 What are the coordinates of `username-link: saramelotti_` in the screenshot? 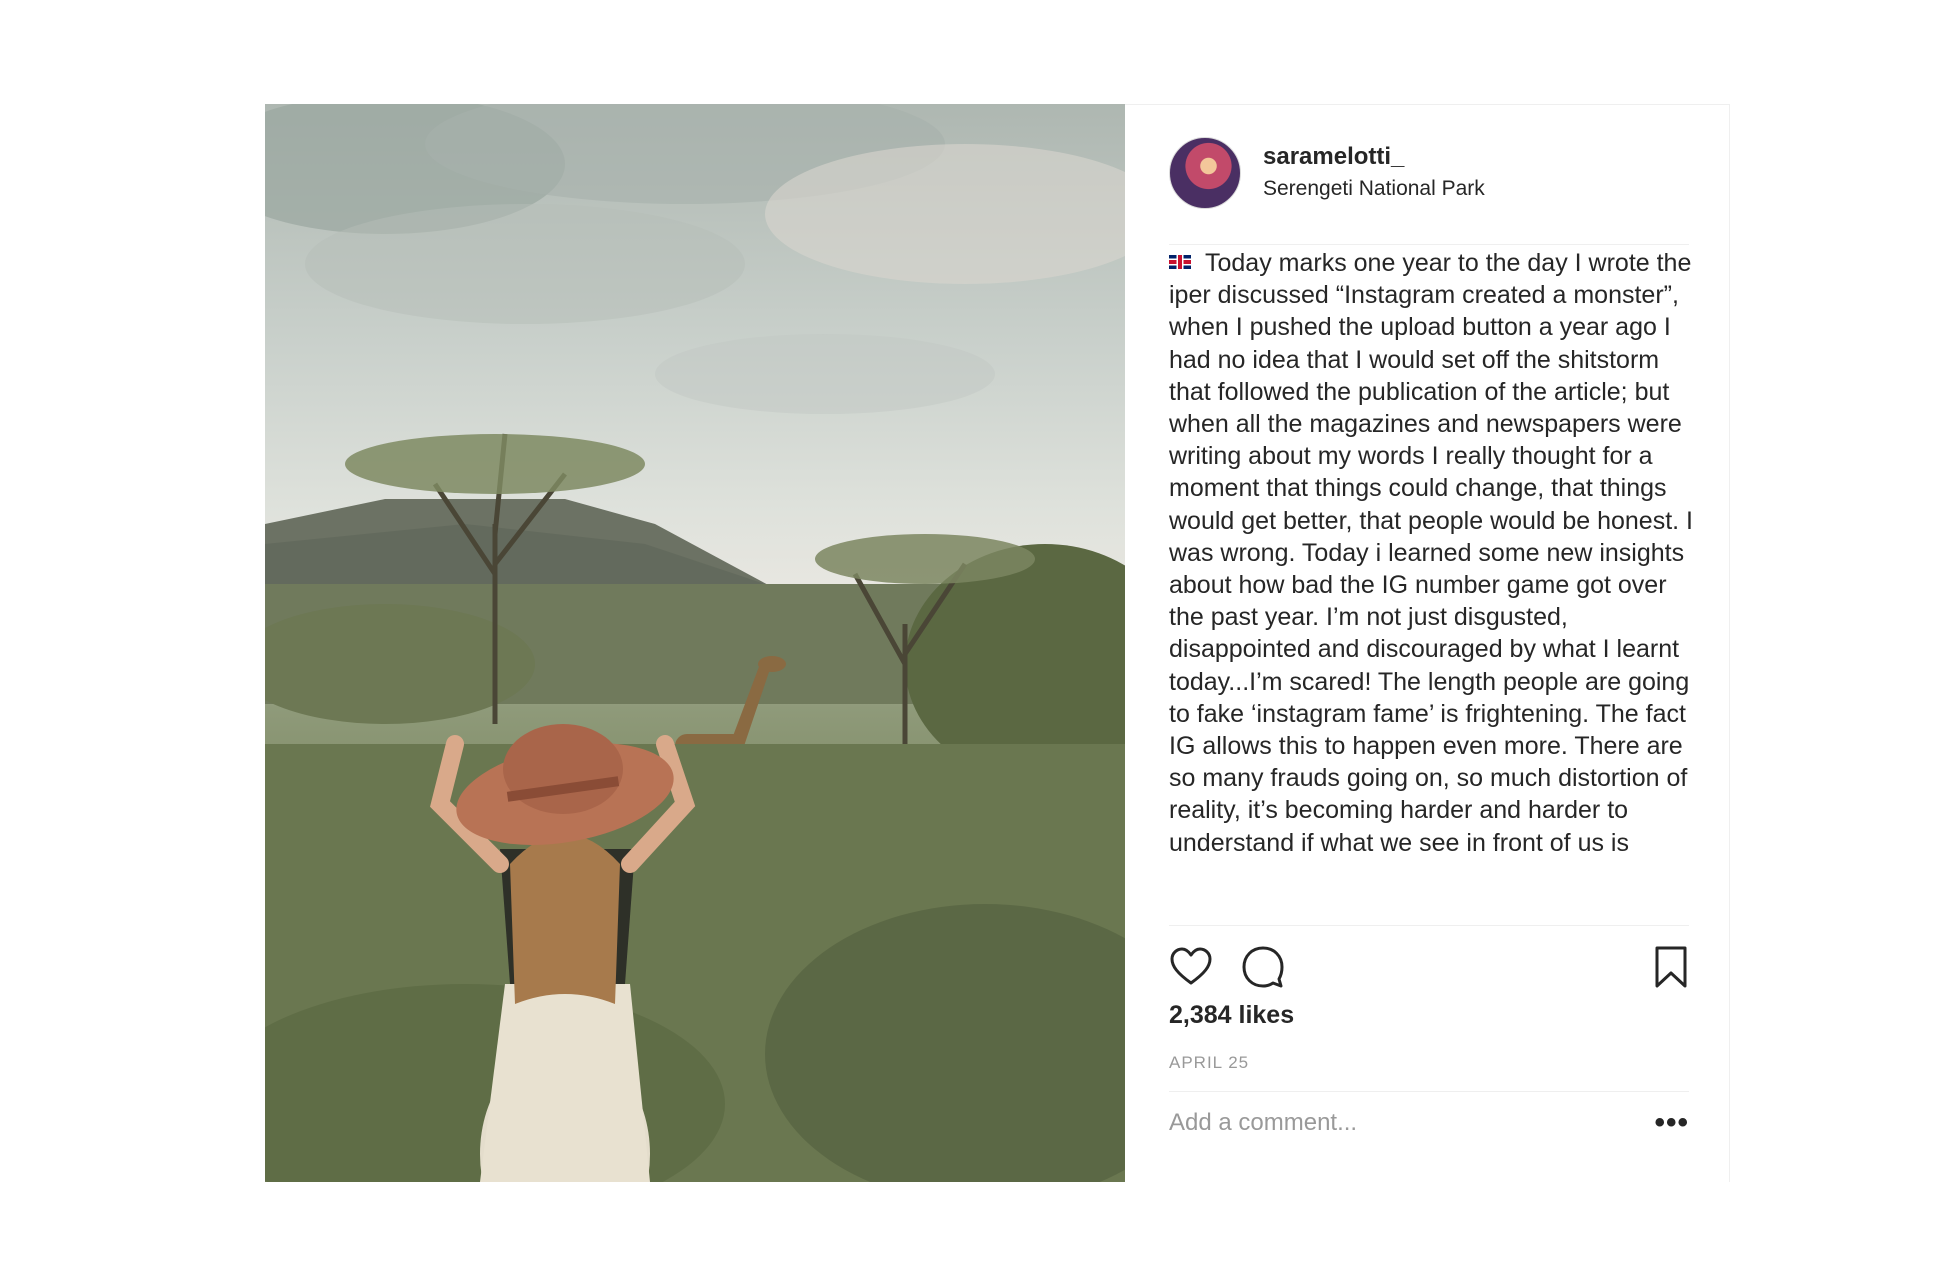 It's located at (1374, 157).